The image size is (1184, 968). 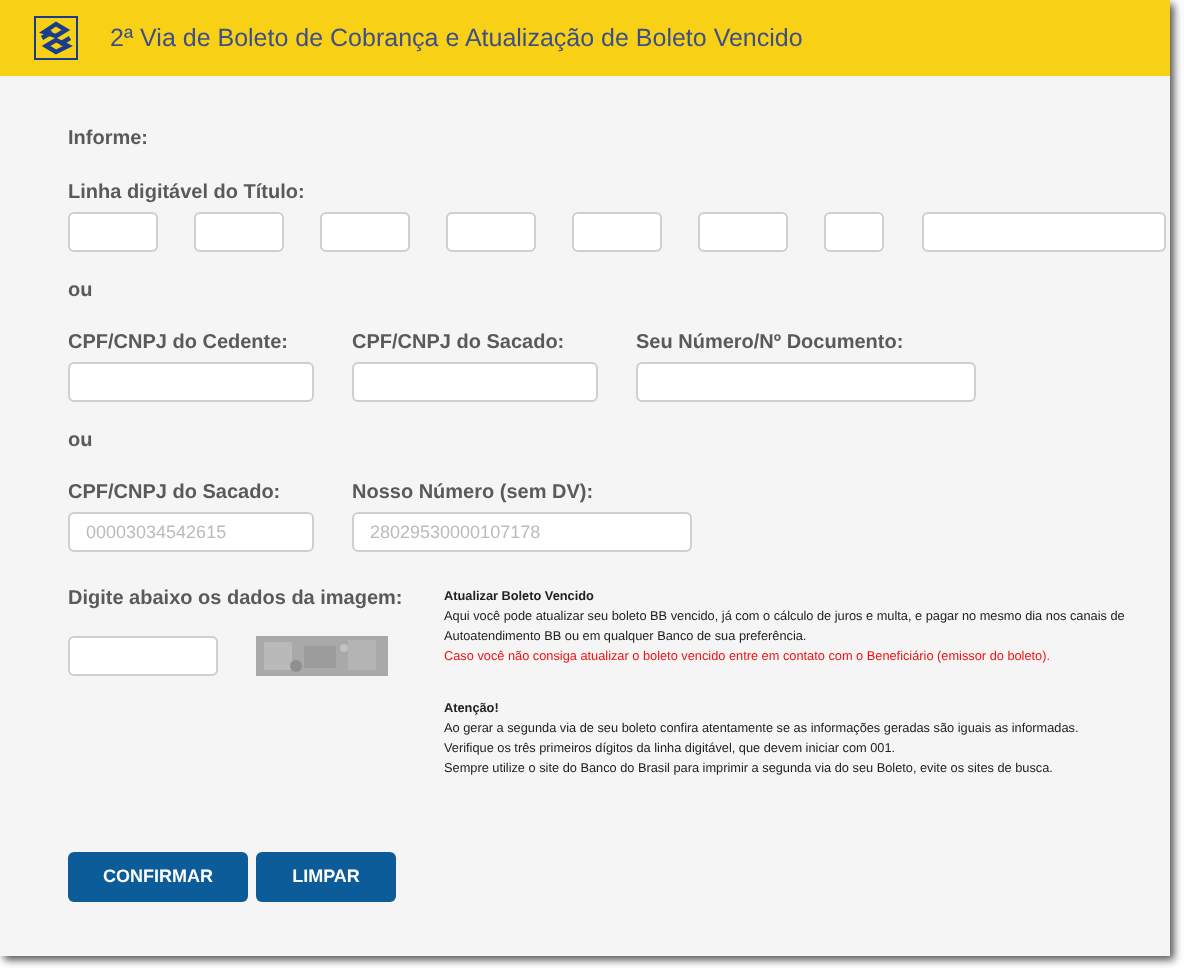 What do you see at coordinates (474, 494) in the screenshot?
I see `field-label: Nosso Número (sem DV):` at bounding box center [474, 494].